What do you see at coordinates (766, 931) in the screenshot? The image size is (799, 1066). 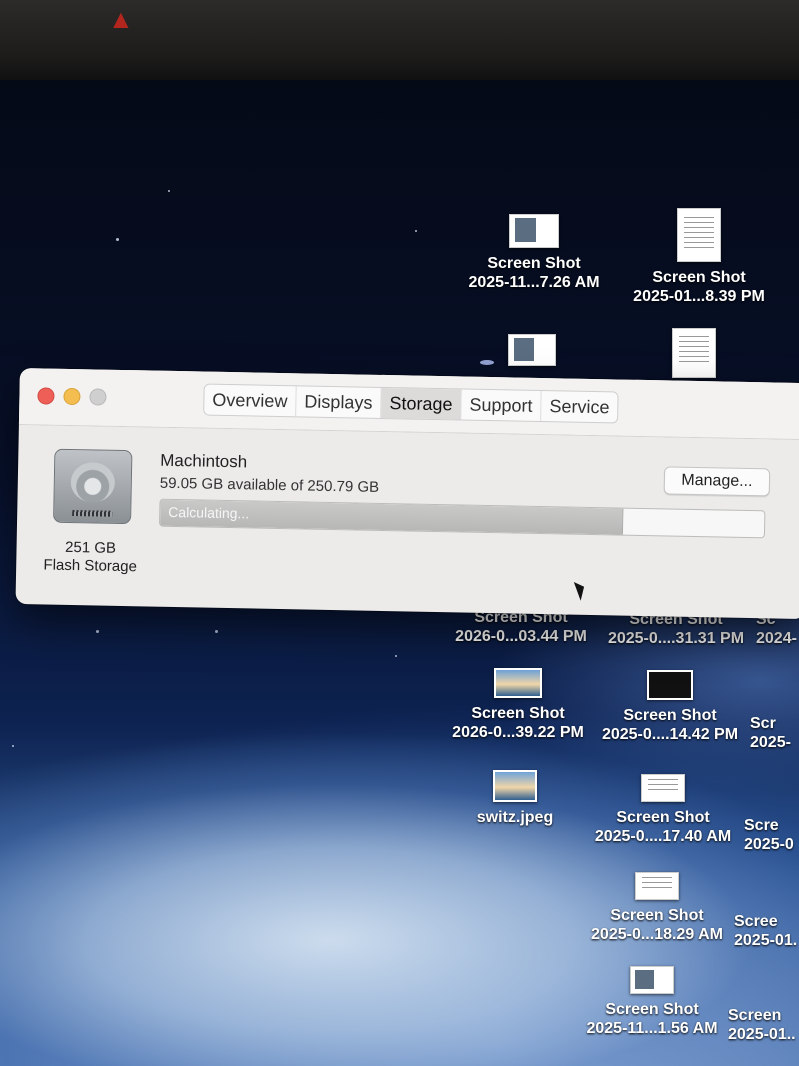 I see `desktop-icon-cropped: Scree 2025-01.` at bounding box center [766, 931].